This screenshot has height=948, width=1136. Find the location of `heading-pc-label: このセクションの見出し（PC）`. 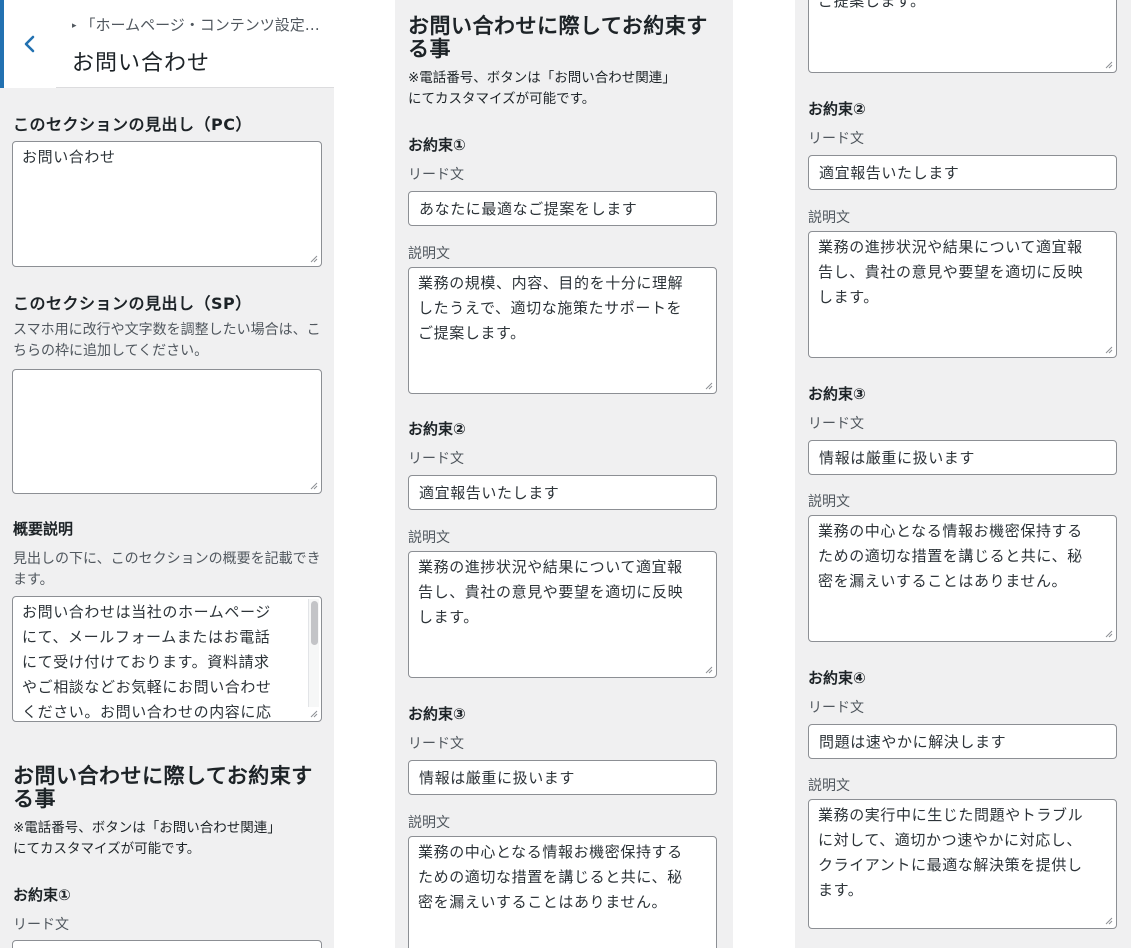

heading-pc-label: このセクションの見出し（PC） is located at coordinates (132, 124).